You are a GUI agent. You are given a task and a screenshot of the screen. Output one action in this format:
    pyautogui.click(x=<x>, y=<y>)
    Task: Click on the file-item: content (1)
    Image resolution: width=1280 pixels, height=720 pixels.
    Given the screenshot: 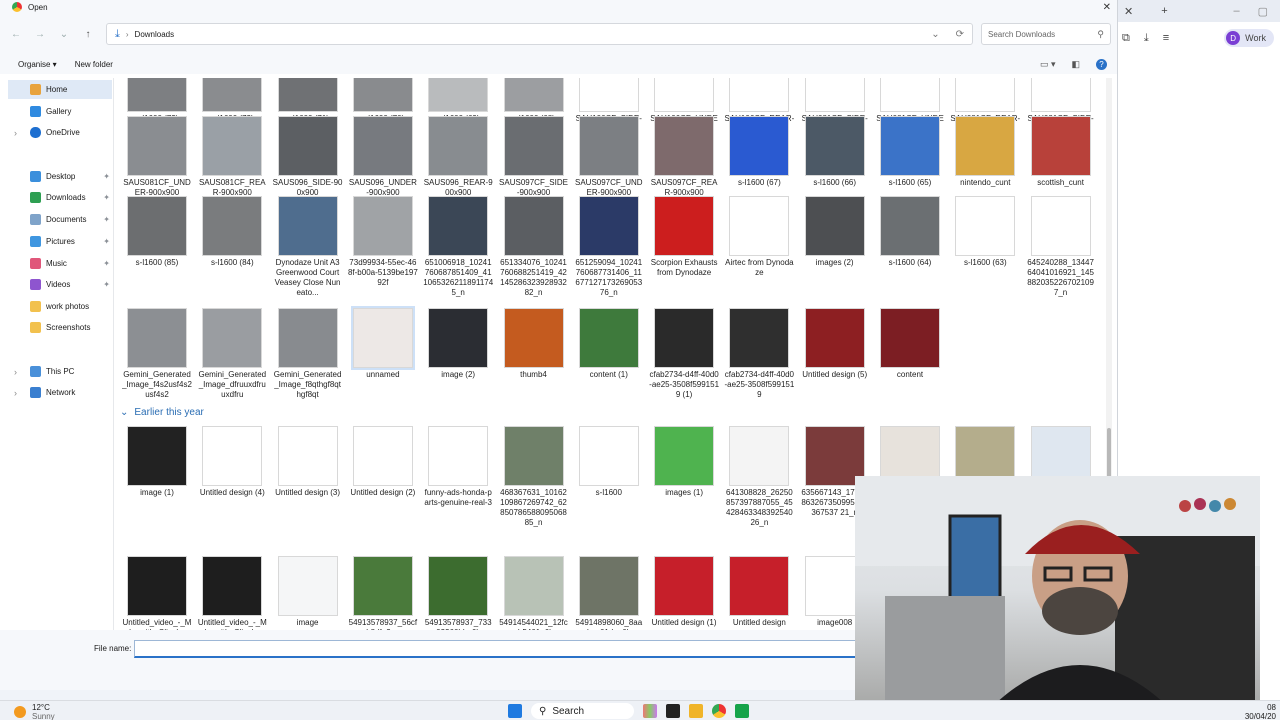 What is the action you would take?
    pyautogui.click(x=609, y=344)
    